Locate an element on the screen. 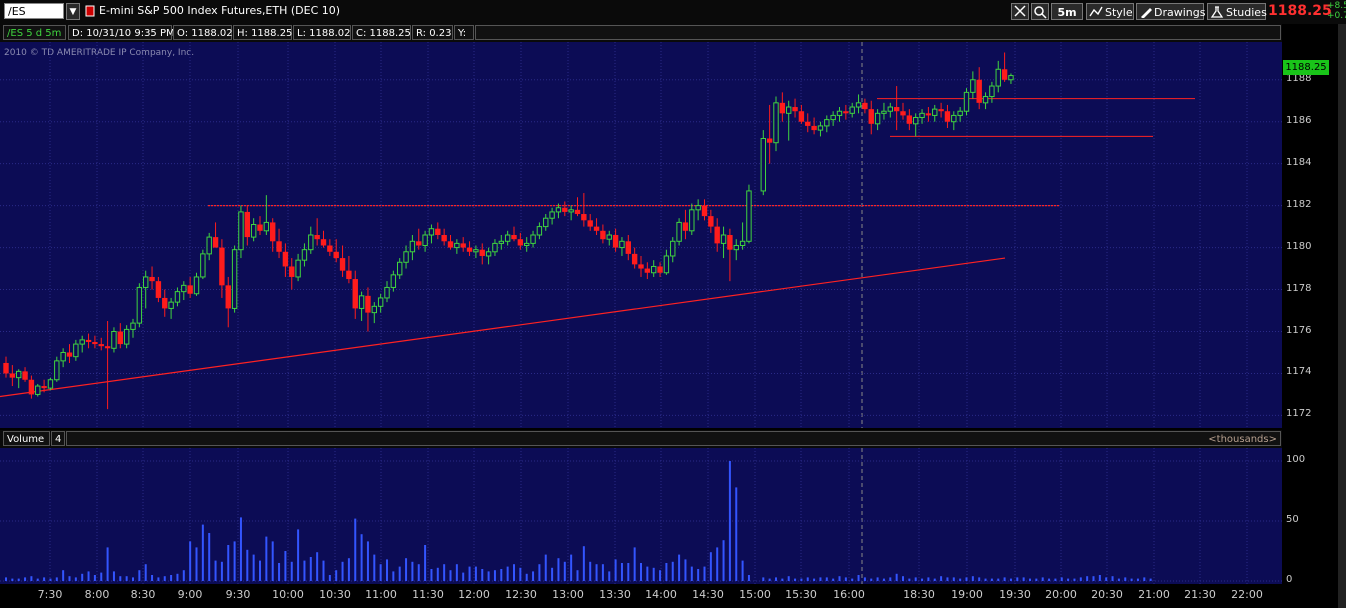 This screenshot has height=608, width=1346. symbol-input: /ES is located at coordinates (34, 11).